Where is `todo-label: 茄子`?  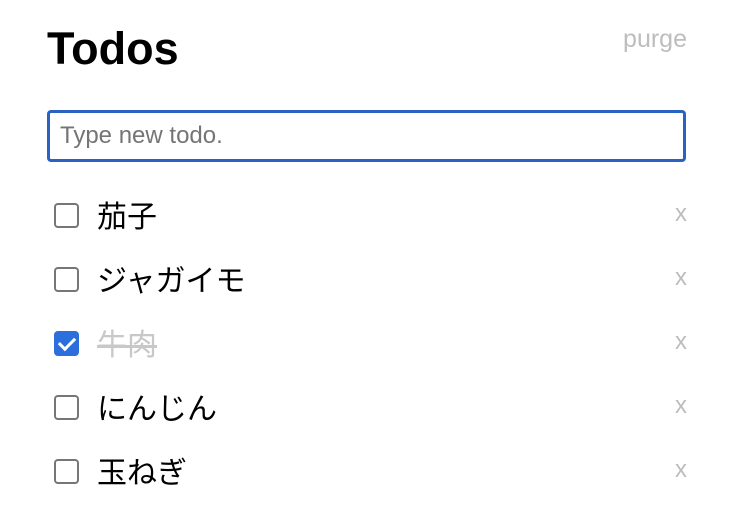
todo-label: 茄子 is located at coordinates (127, 217).